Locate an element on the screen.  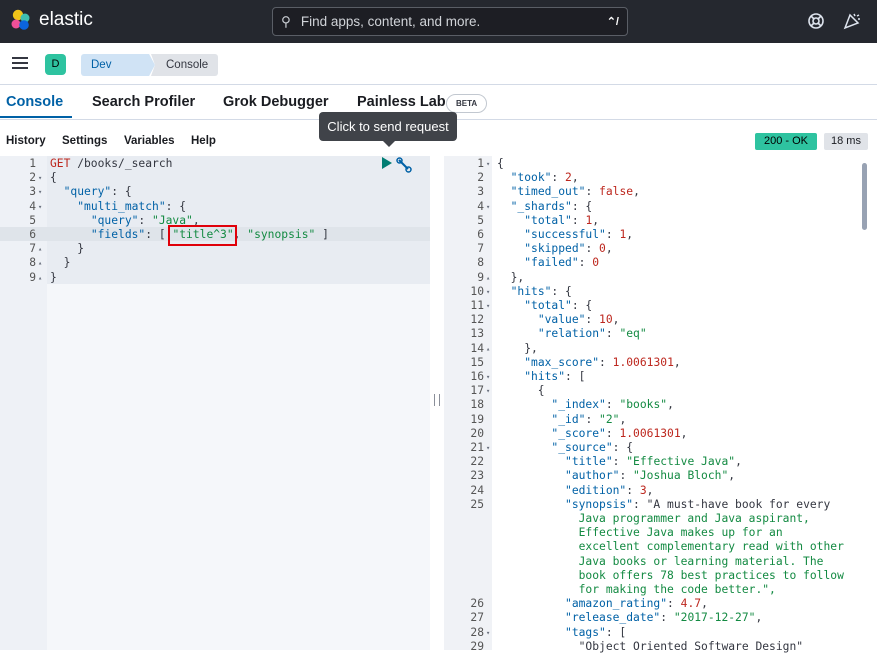
code-line: "_score": 1.0061301, is located at coordinates (619, 433).